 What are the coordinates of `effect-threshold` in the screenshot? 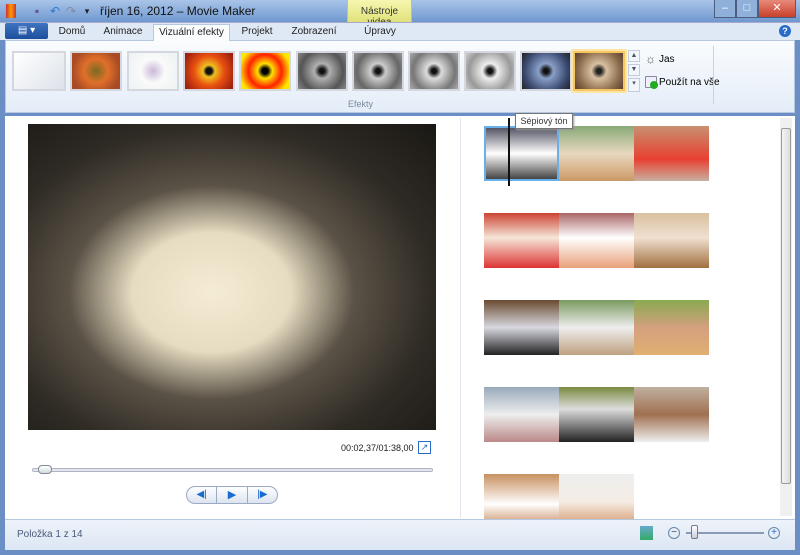 It's located at (265, 71).